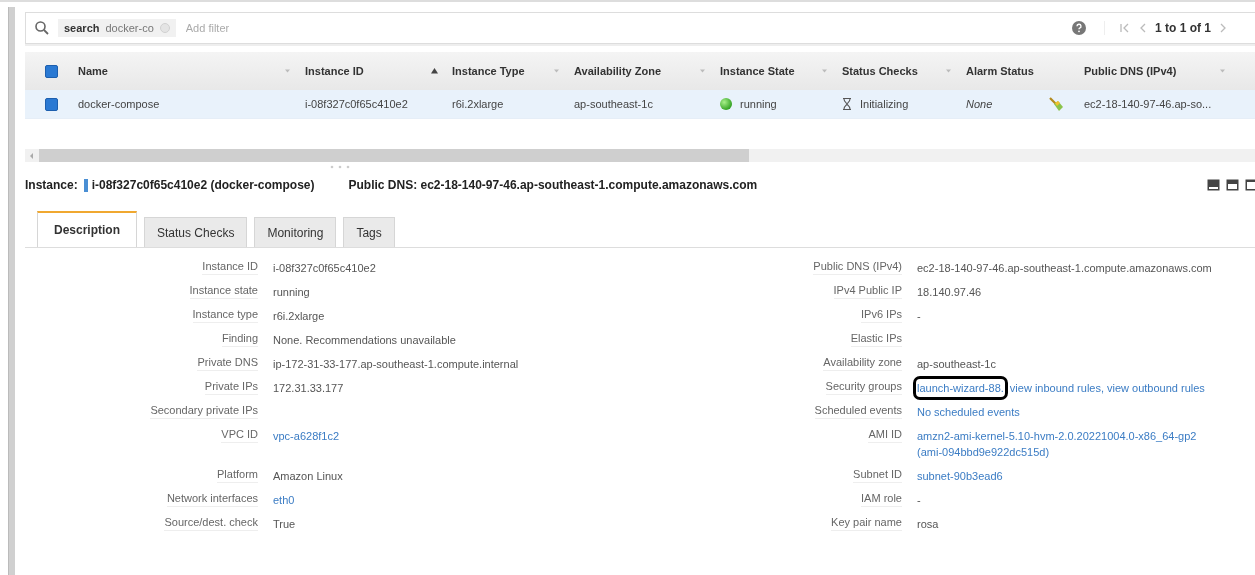  I want to click on field-label: Subnet ID, so click(877, 475).